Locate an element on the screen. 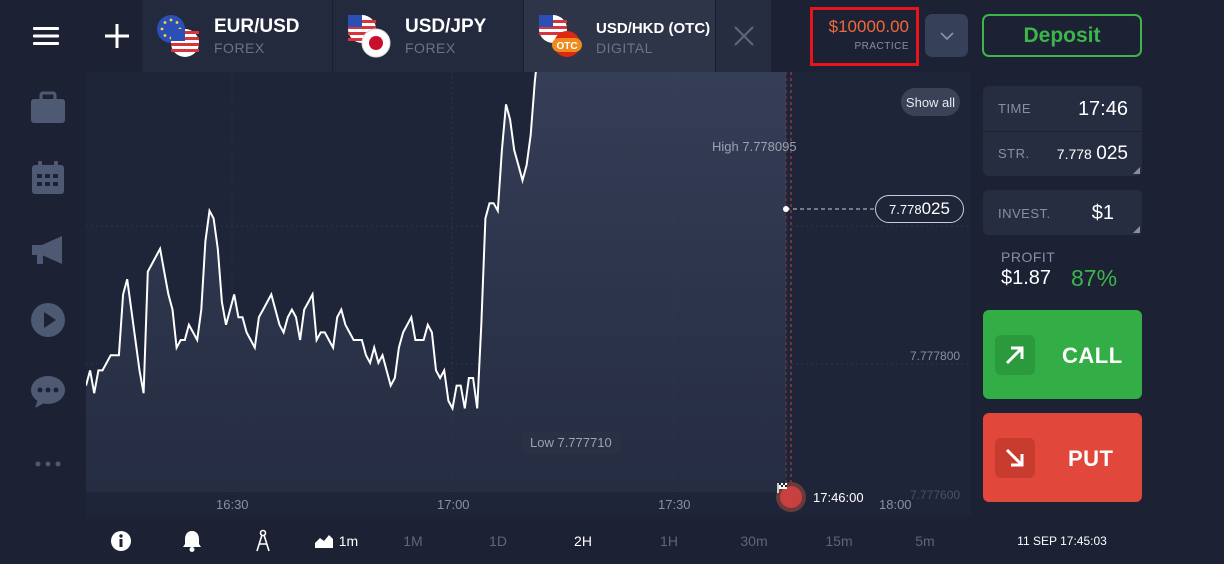  profit-percent: 87% is located at coordinates (1094, 278).